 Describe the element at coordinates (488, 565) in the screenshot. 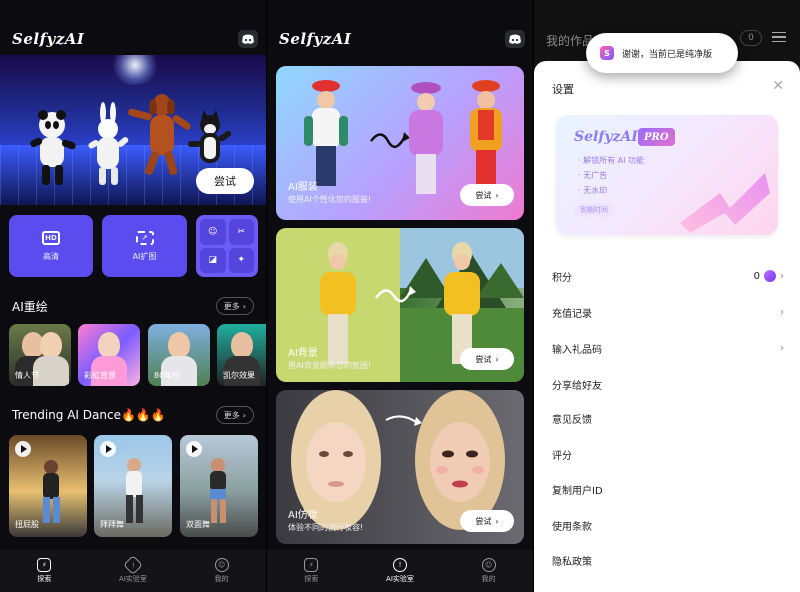

I see `profile-icon: ☺` at that location.